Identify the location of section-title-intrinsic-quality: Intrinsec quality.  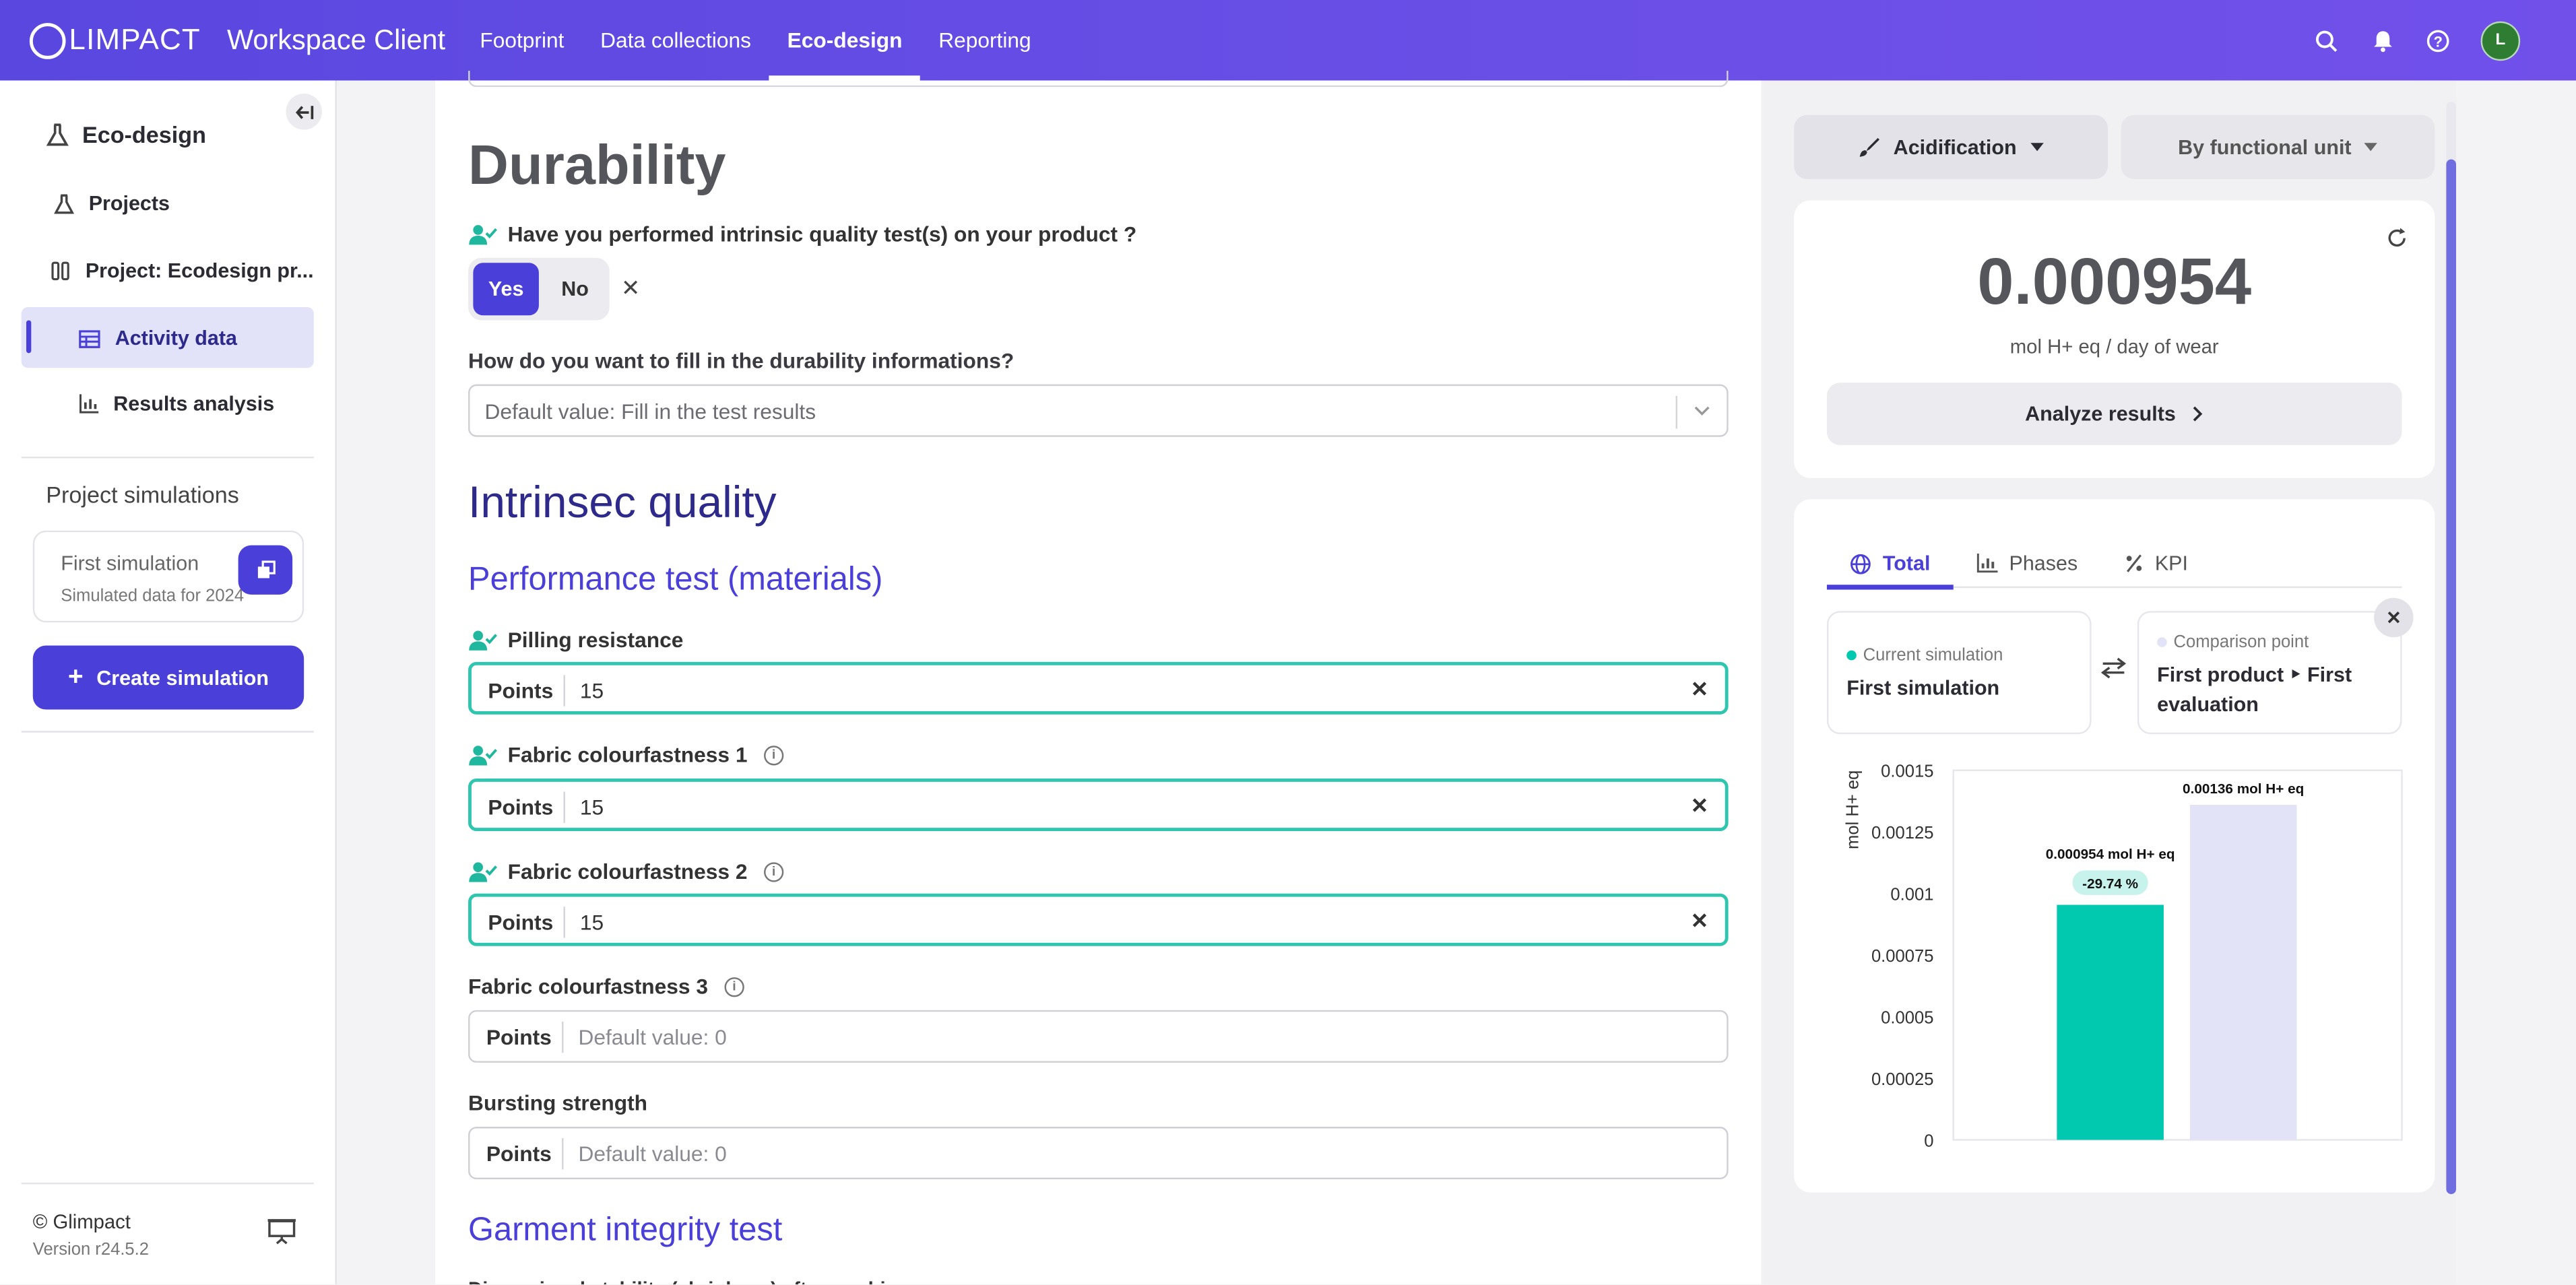
(622, 502).